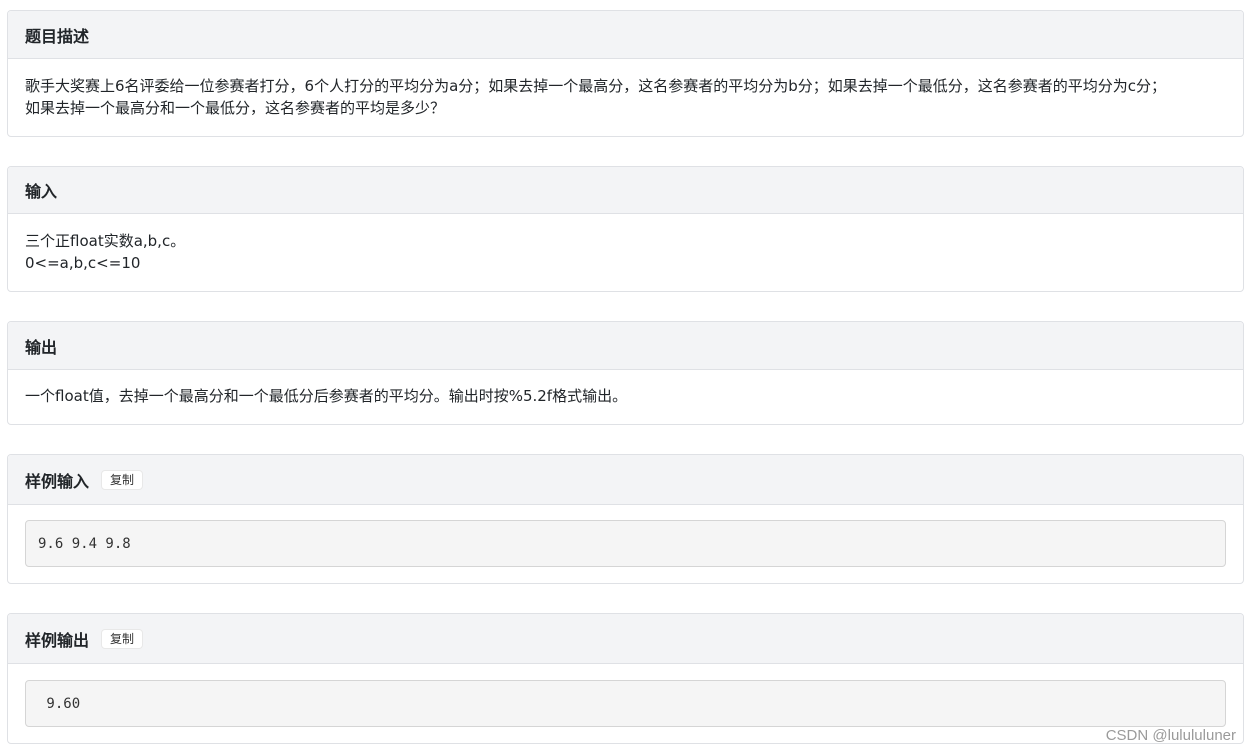 This screenshot has width=1252, height=750. What do you see at coordinates (41, 191) in the screenshot?
I see `input-title: 输入` at bounding box center [41, 191].